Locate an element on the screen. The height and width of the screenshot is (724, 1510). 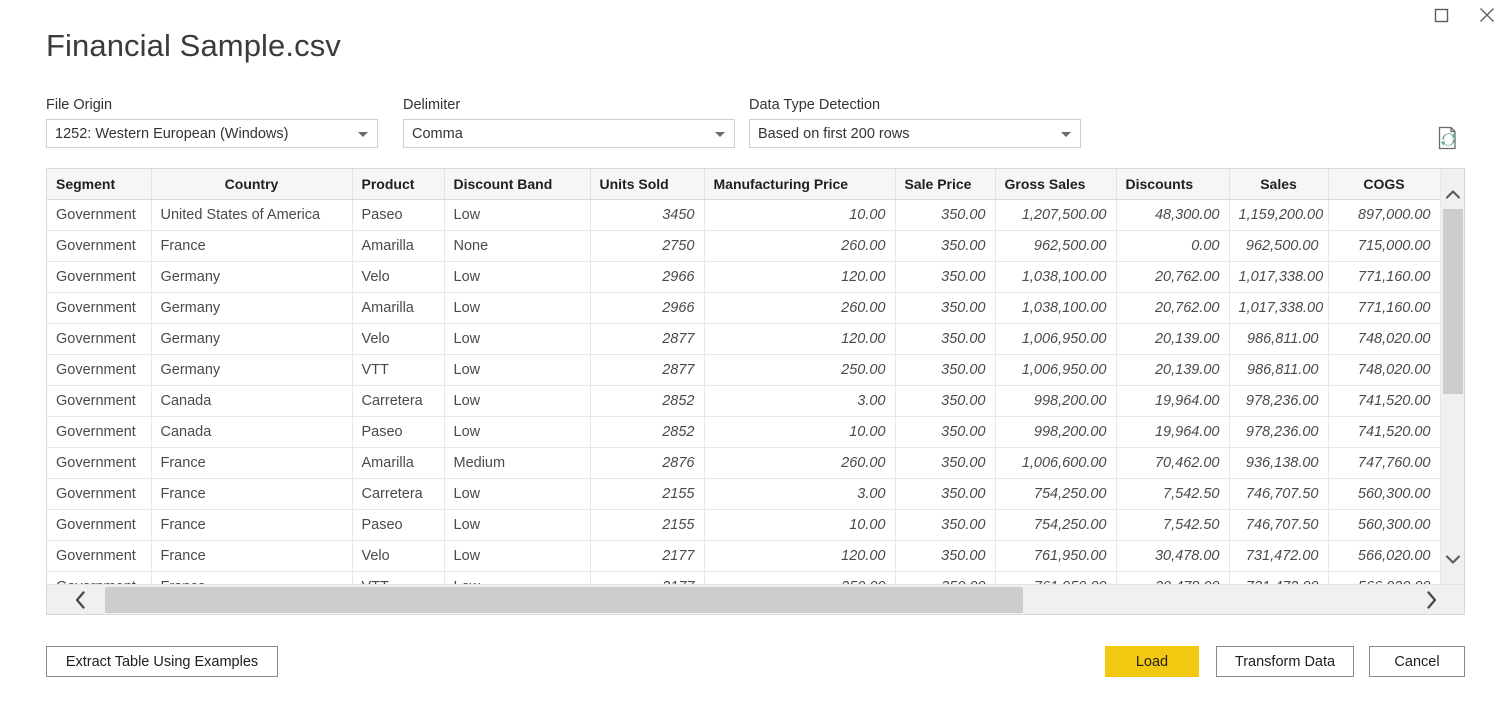
cell-cogs: 897,000.00 is located at coordinates (1384, 215).